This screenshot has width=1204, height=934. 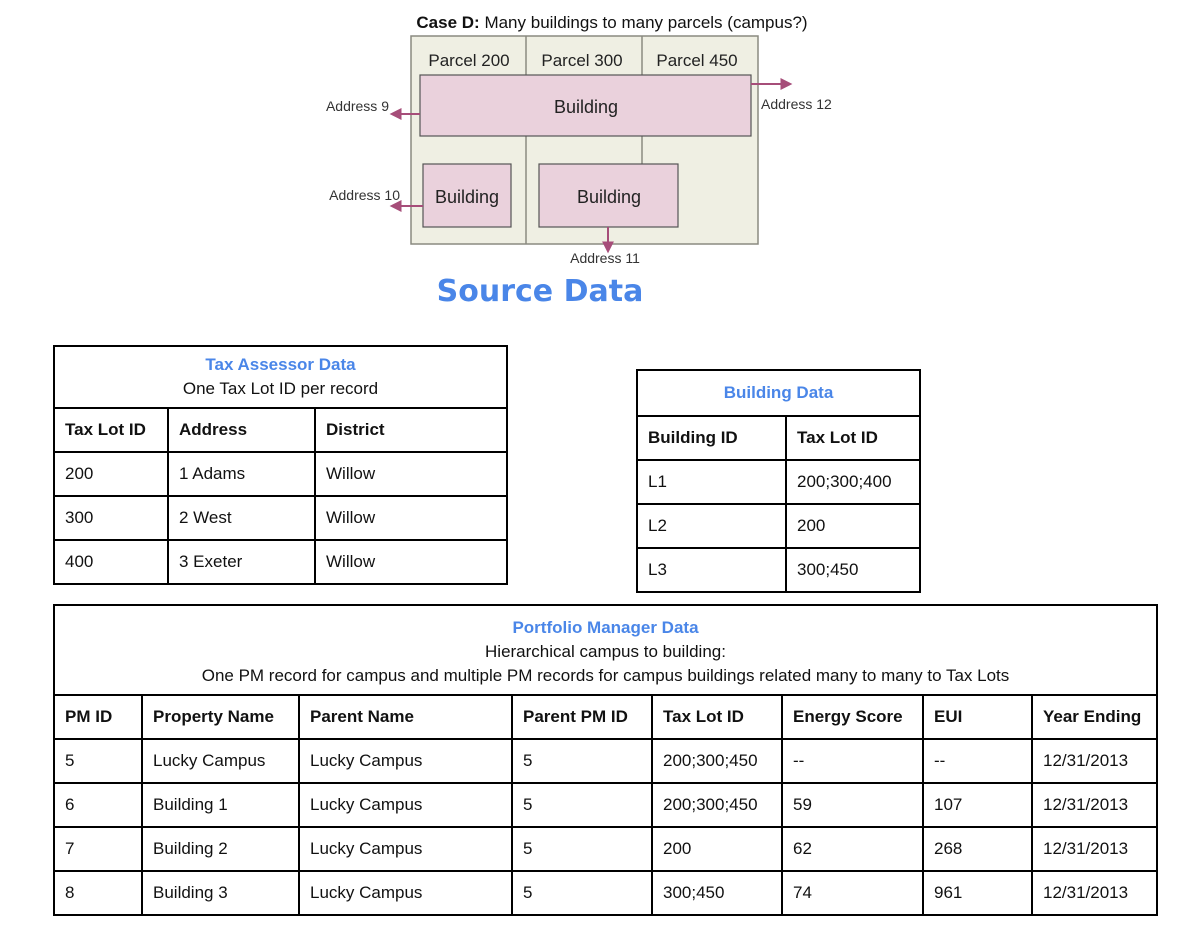 What do you see at coordinates (241, 474) in the screenshot?
I see `table-cell: 1 Adams` at bounding box center [241, 474].